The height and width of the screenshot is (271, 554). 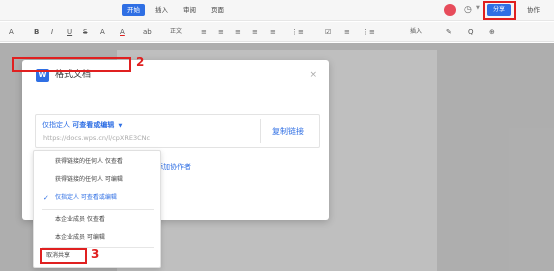 I want to click on permission-prefix: 仅指定人, so click(x=56, y=125).